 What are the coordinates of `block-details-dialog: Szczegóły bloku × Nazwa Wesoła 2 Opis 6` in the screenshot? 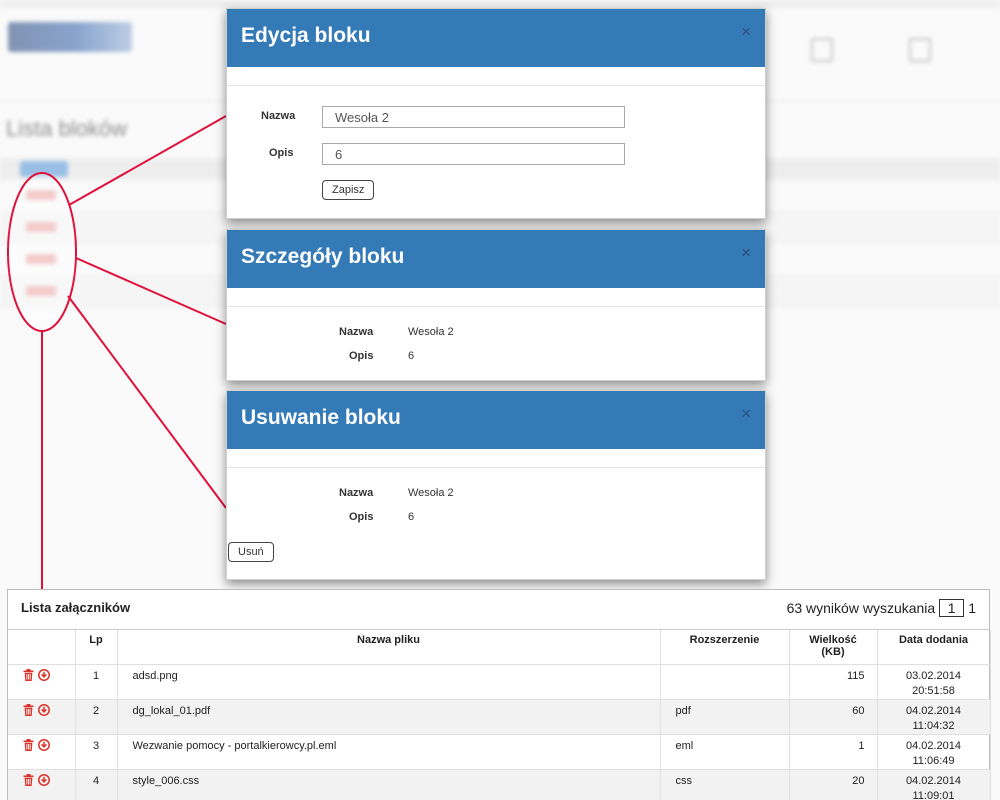 It's located at (496, 305).